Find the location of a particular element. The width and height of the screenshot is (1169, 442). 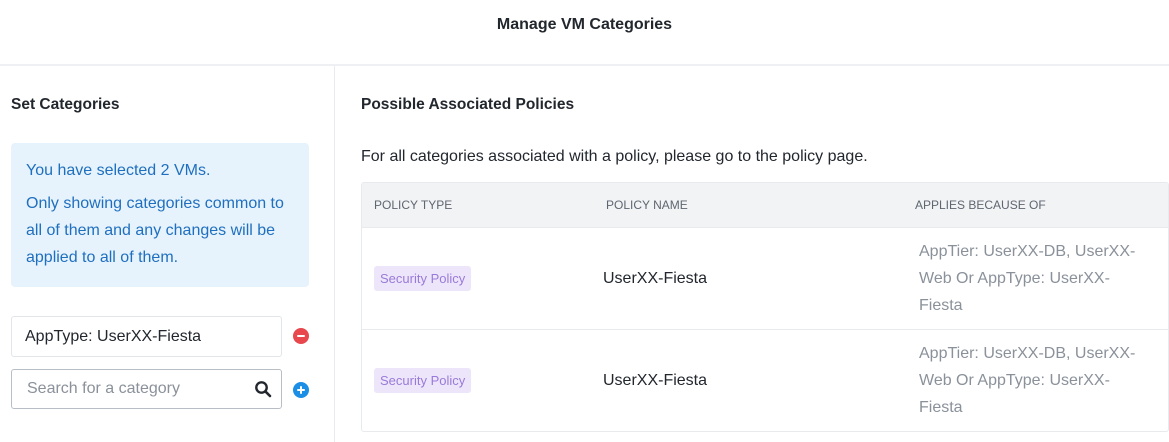

category-value: AppType: UserXX-Fiesta is located at coordinates (146, 336).